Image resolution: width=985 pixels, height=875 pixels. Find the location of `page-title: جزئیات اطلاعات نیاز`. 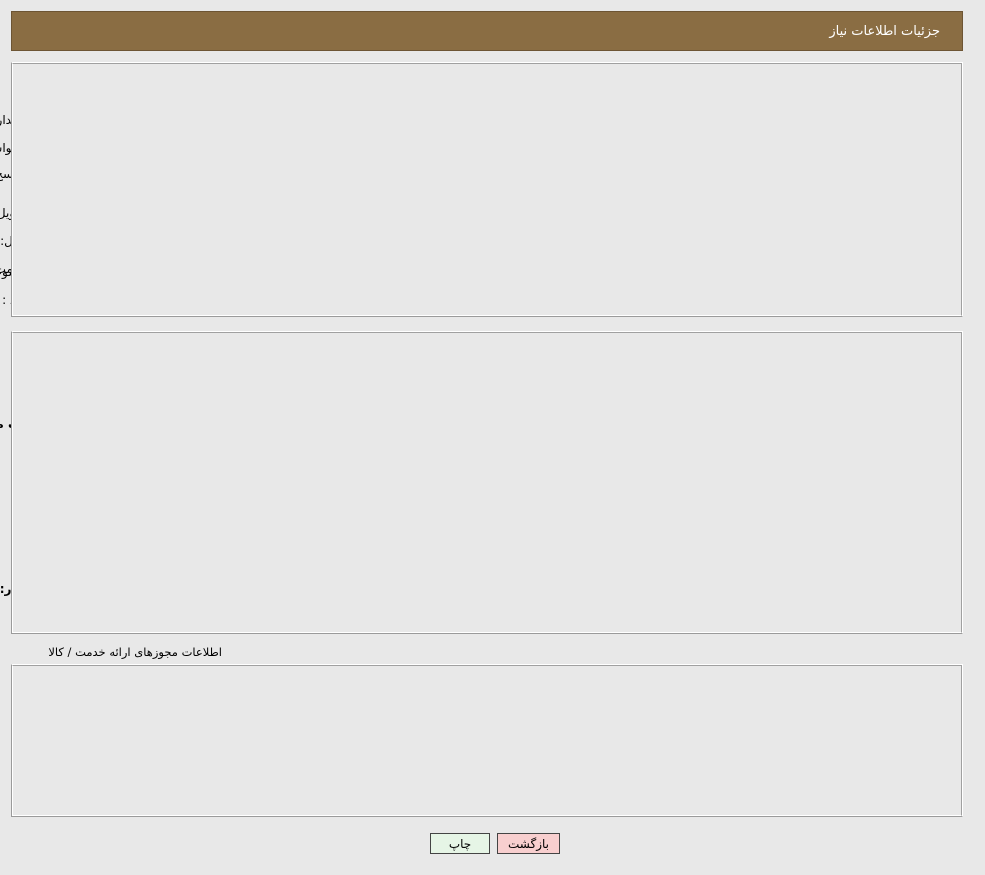

page-title: جزئیات اطلاعات نیاز is located at coordinates (884, 31).